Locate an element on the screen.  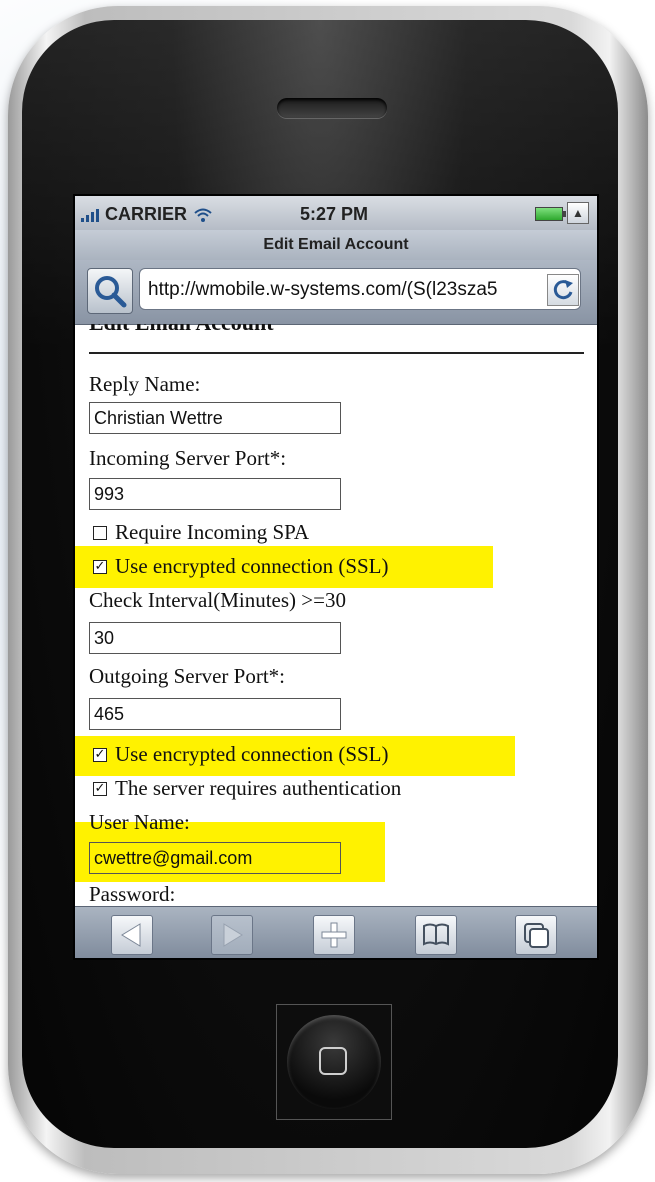
incoming-port-label: Incoming Server Port*: is located at coordinates (188, 458).